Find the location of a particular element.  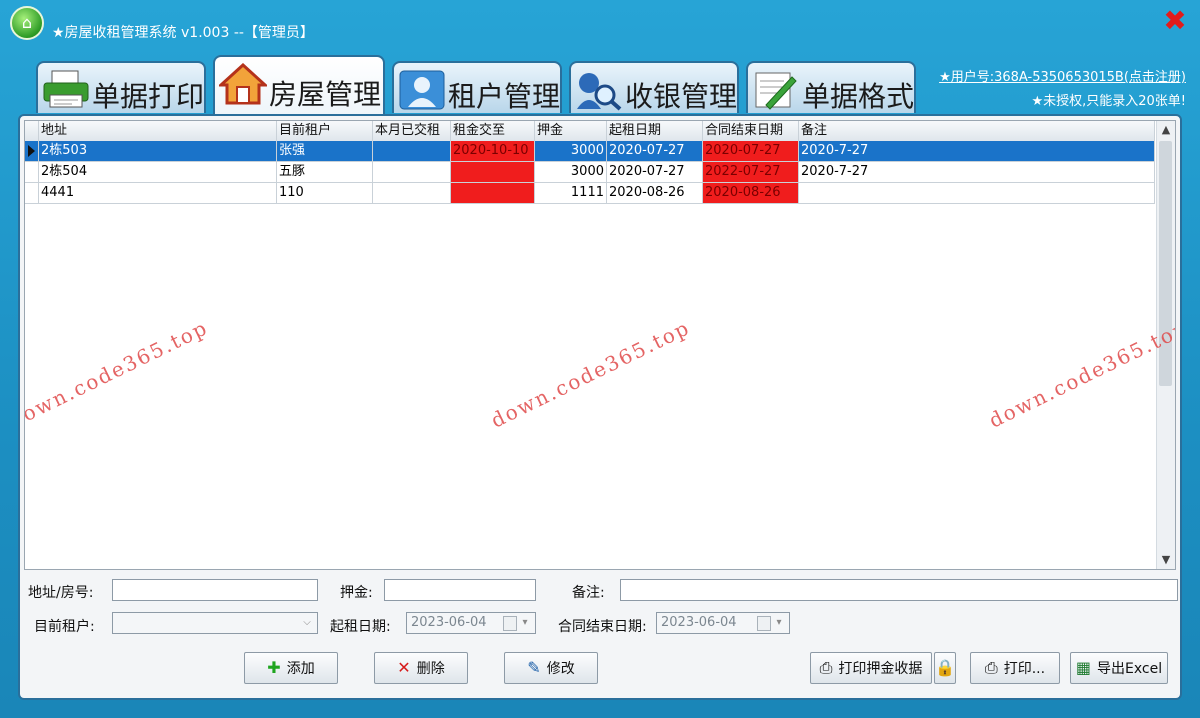

cell-address: 4441 is located at coordinates (158, 193).